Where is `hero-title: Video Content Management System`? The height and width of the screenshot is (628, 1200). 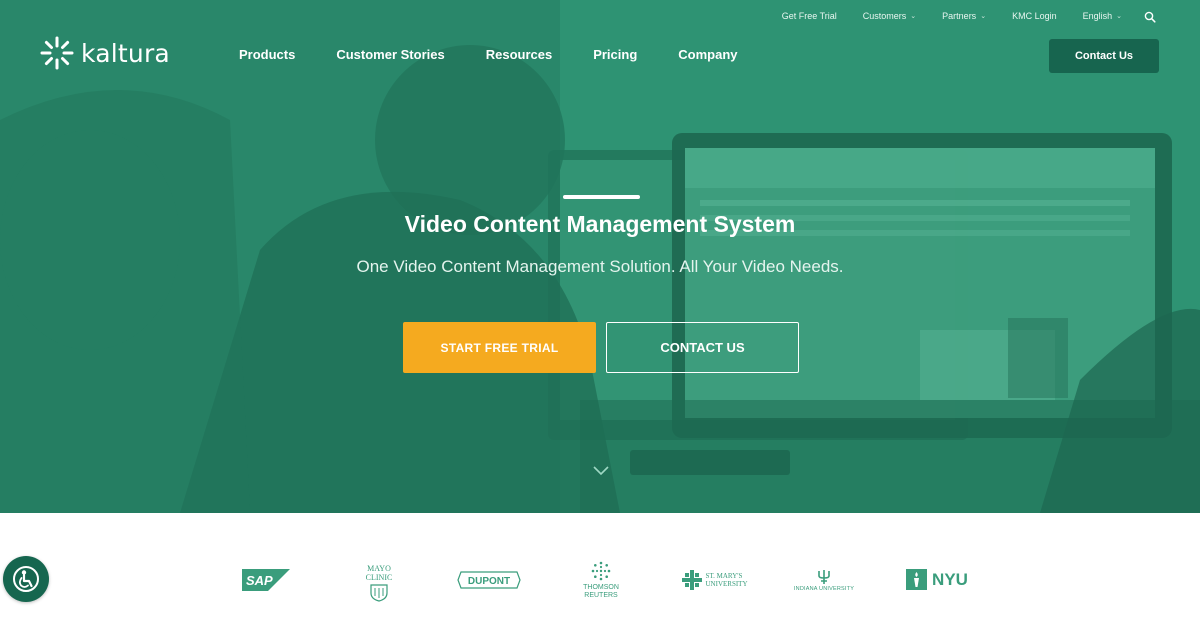 hero-title: Video Content Management System is located at coordinates (600, 224).